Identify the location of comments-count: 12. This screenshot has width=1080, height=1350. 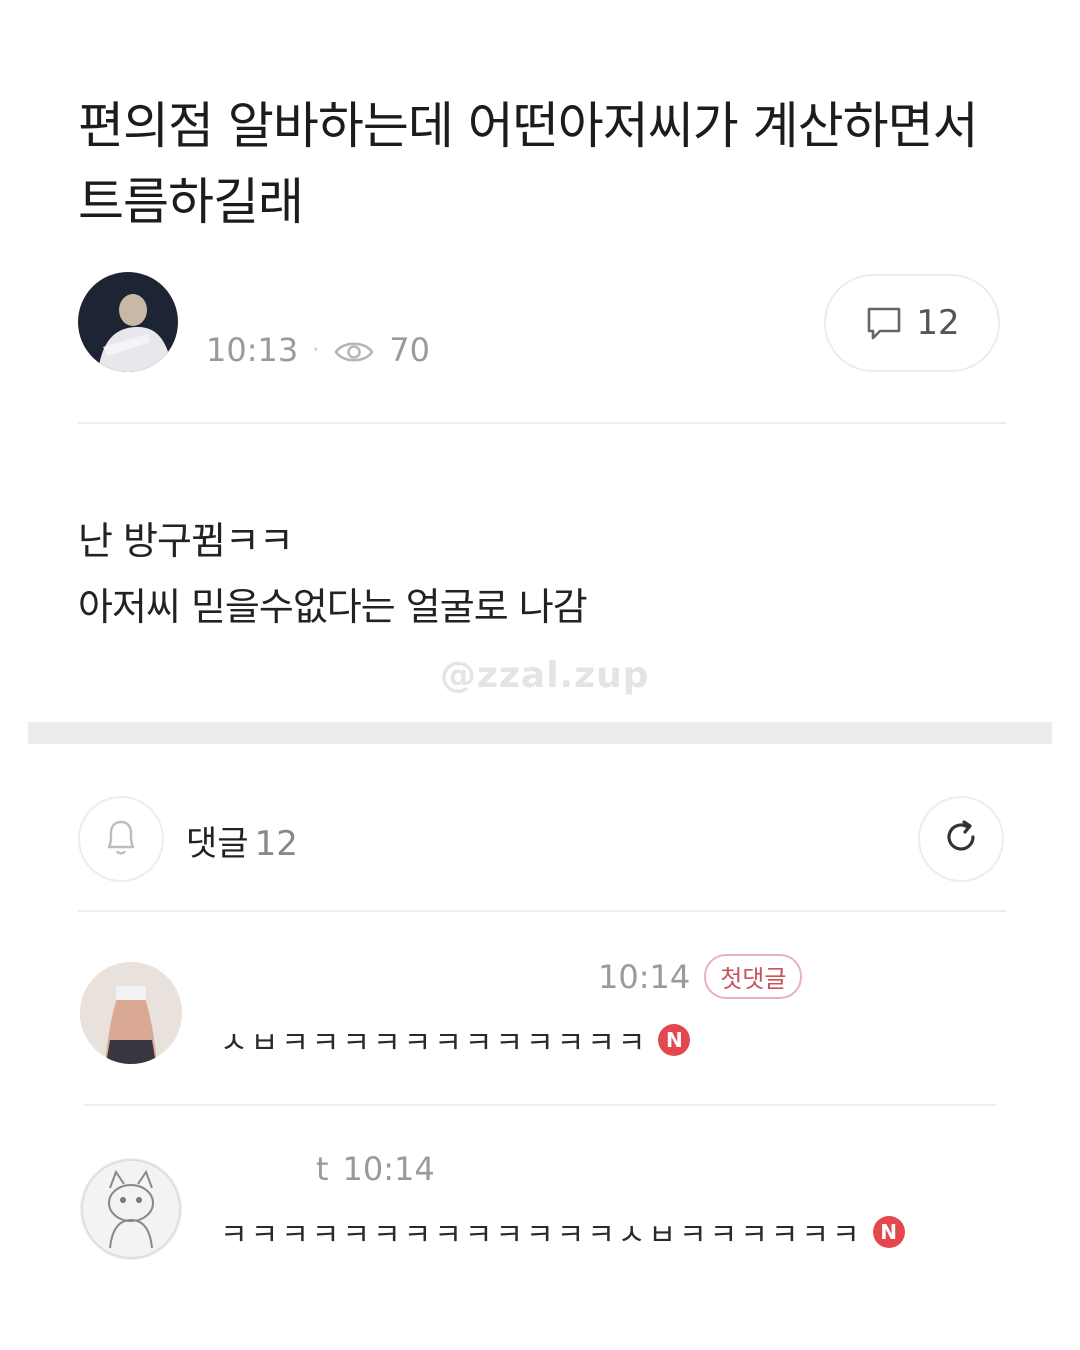
(276, 844).